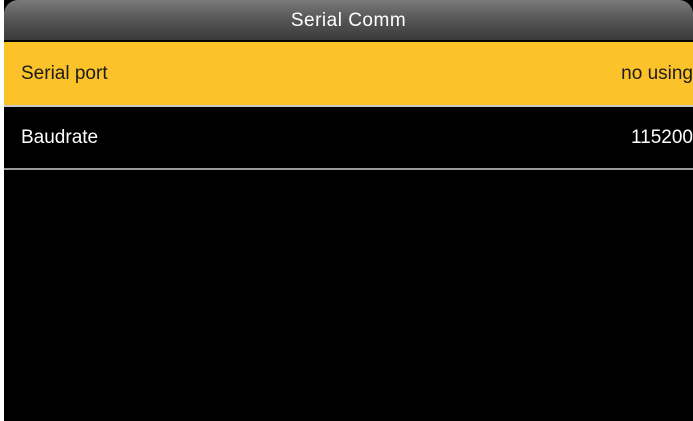  I want to click on setting-value-serial-port: no using, so click(657, 73).